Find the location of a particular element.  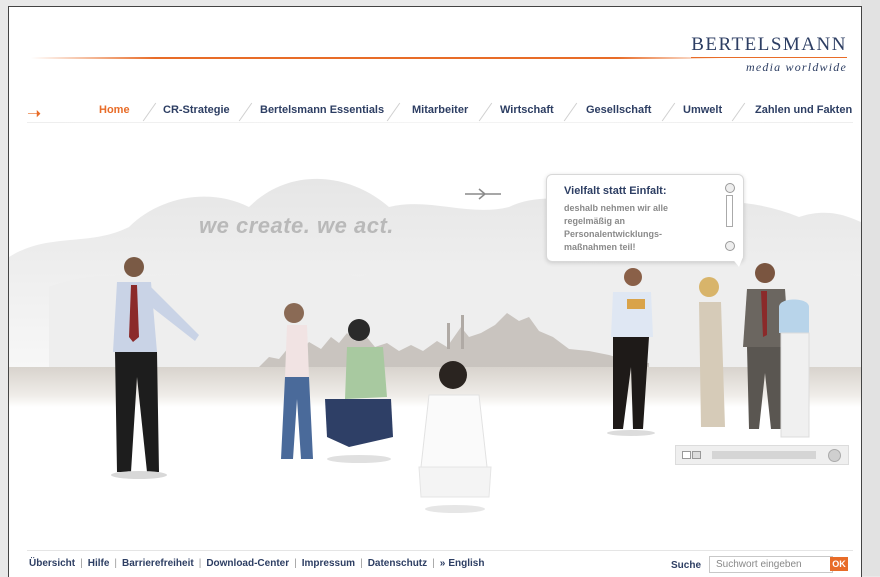

nav-item-gesellschaft: Gesellschaft is located at coordinates (618, 110).